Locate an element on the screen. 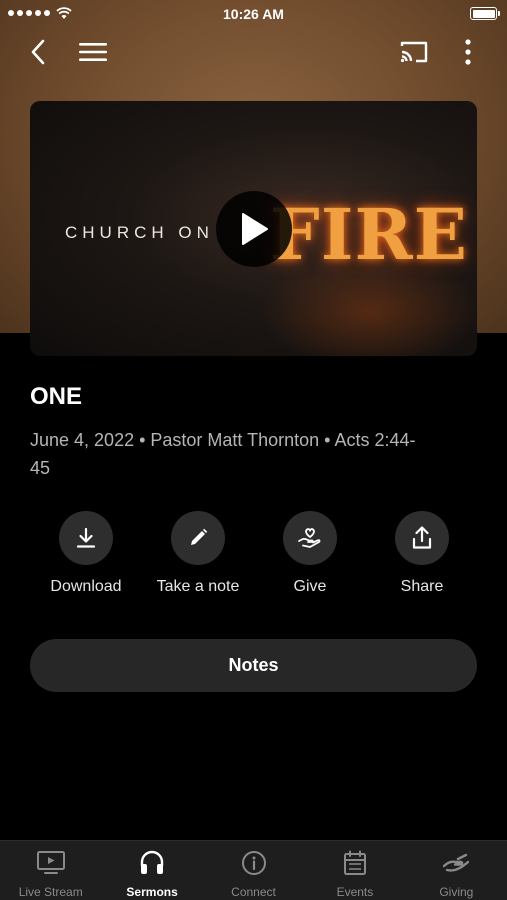  tab-giving-label: Giving is located at coordinates (456, 892).